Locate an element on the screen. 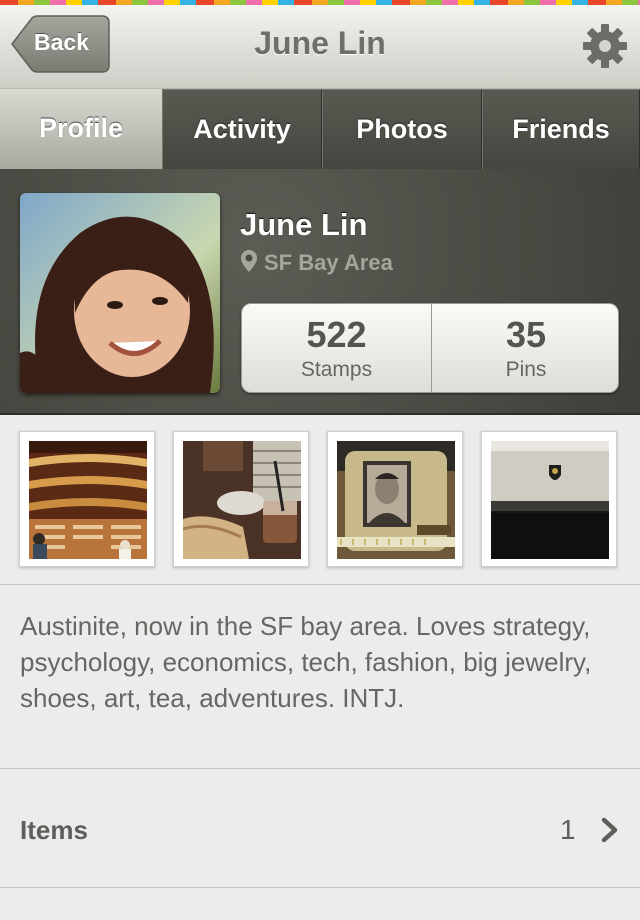  tab-activity: Activity is located at coordinates (242, 129).